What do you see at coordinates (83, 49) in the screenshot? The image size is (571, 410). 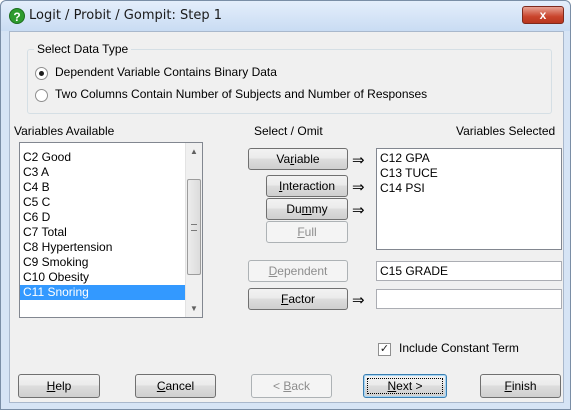 I see `select-data-type-legend: Select Data Type` at bounding box center [83, 49].